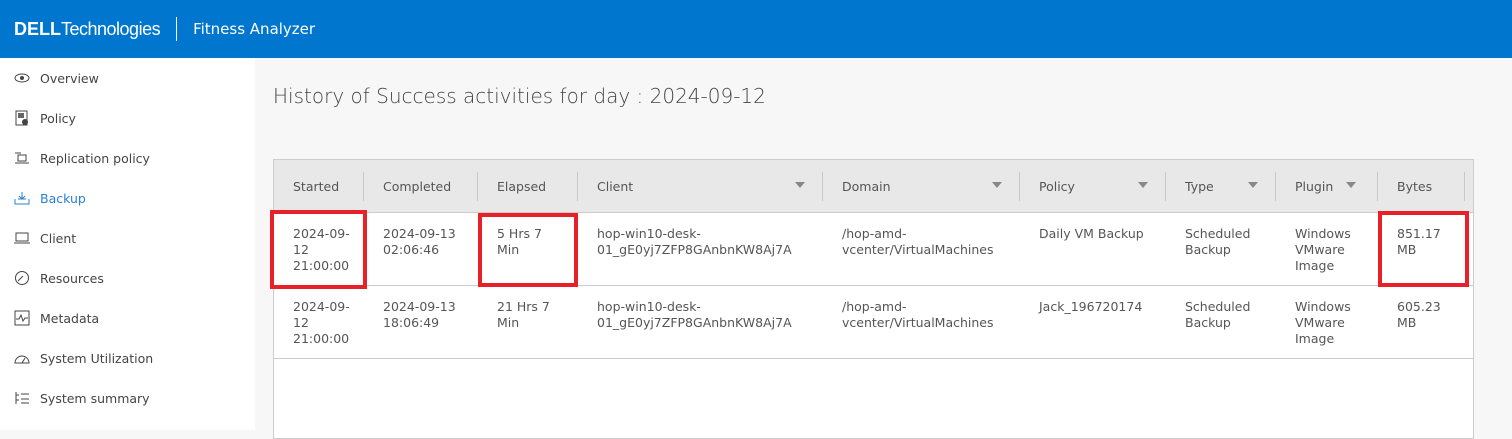 The width and height of the screenshot is (1512, 439). Describe the element at coordinates (419, 314) in the screenshot. I see `cell-completed: 2024-09-13 18:06:49` at that location.